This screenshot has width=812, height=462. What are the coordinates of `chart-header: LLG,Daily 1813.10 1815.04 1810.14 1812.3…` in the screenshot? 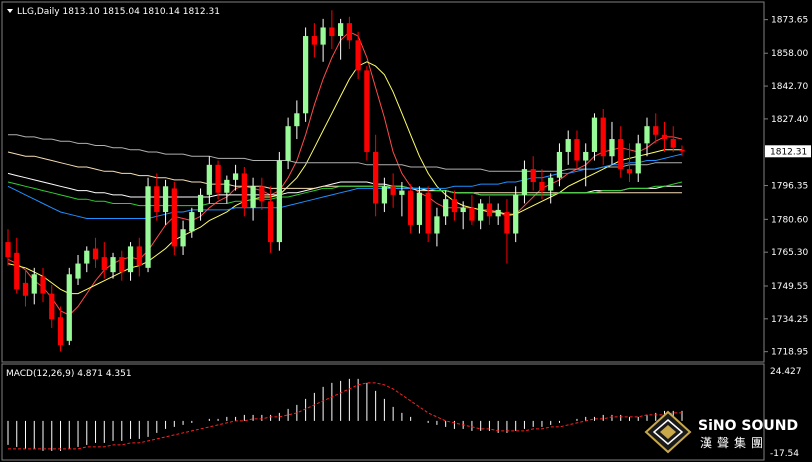 It's located at (118, 12).